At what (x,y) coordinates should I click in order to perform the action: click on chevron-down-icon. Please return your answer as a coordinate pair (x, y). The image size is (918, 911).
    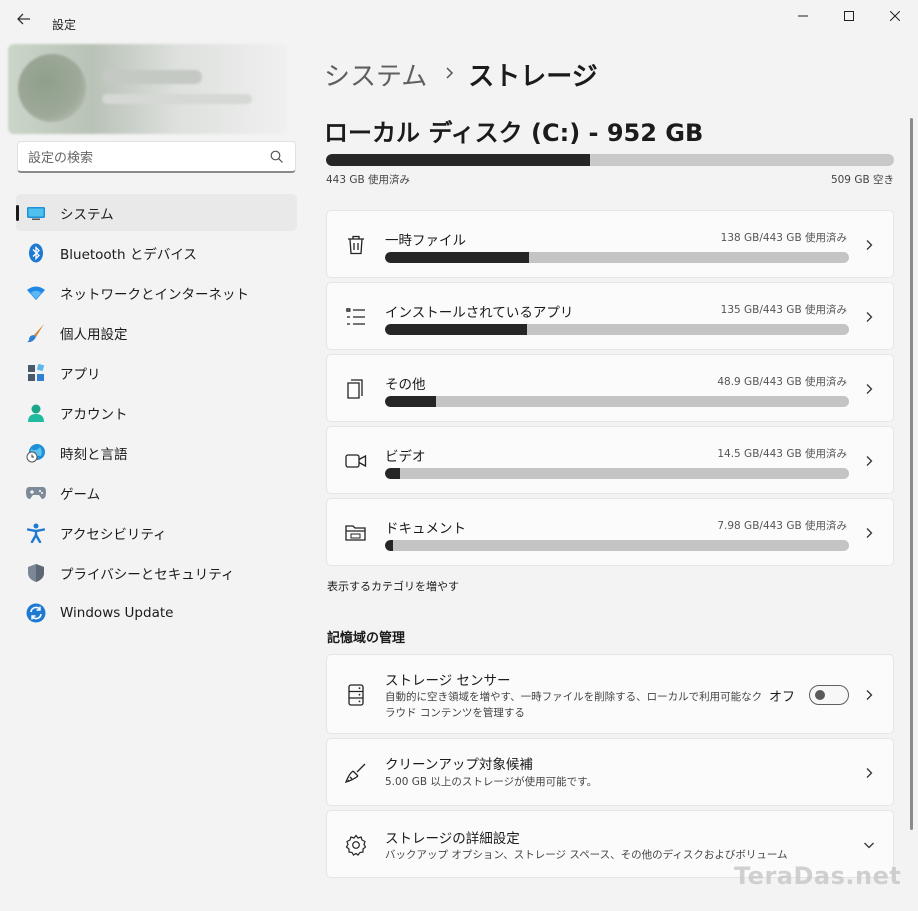
    Looking at the image, I should click on (869, 845).